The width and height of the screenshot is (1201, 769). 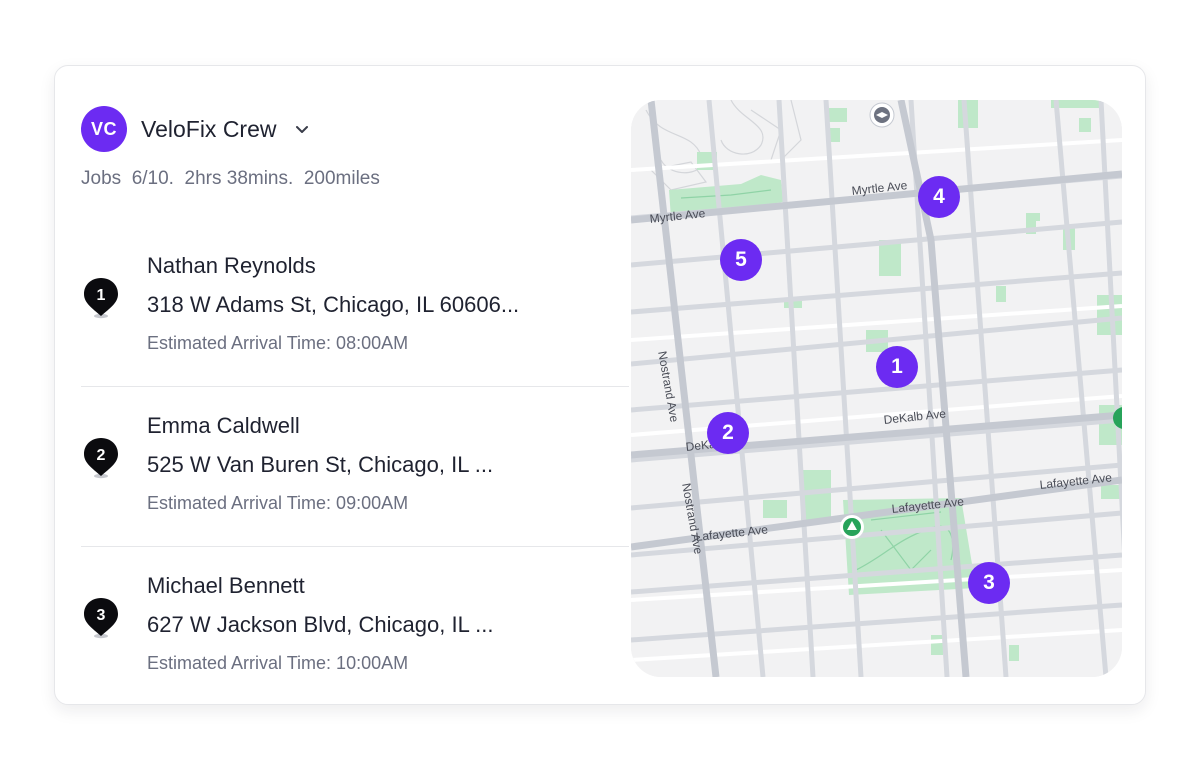 I want to click on marker-label: 3, so click(x=989, y=582).